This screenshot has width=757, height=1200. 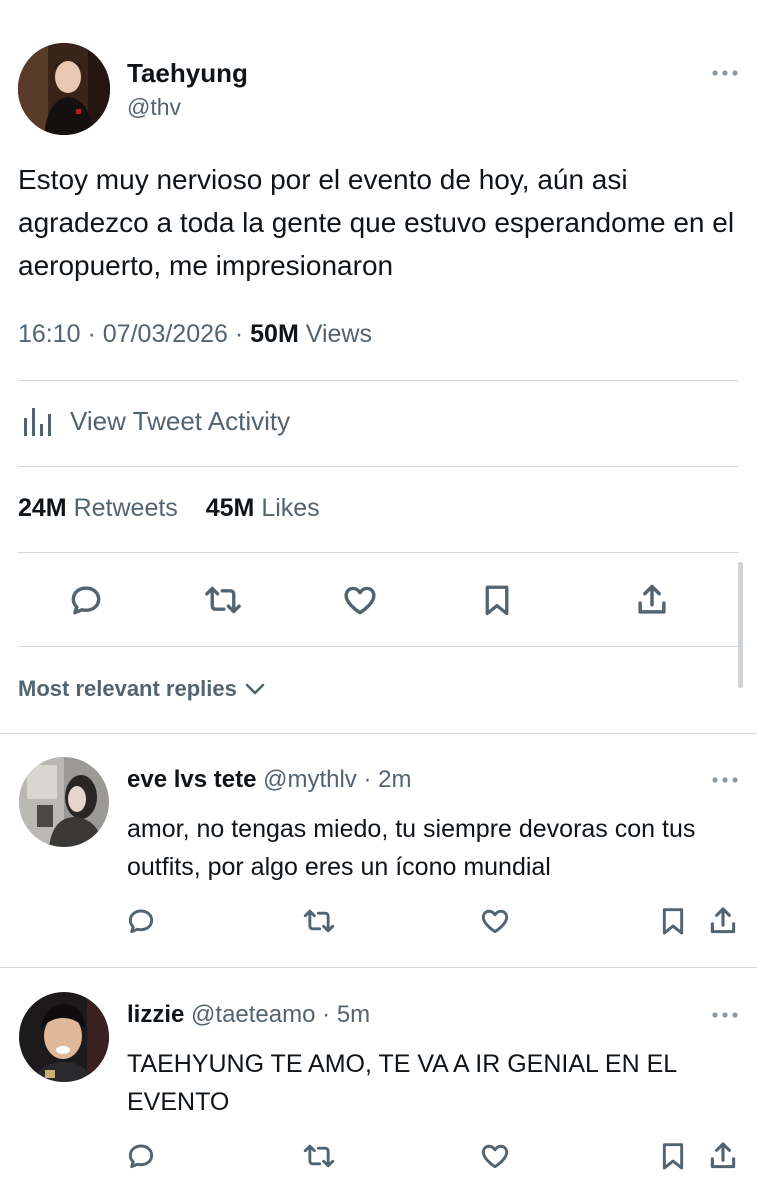 What do you see at coordinates (125, 508) in the screenshot?
I see `retweets-label: Retweets` at bounding box center [125, 508].